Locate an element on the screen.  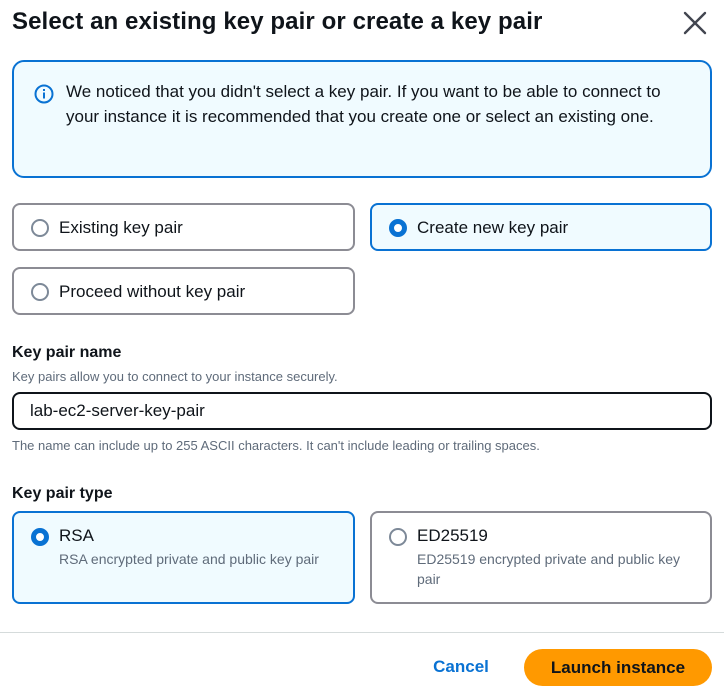
option-label: Create new key pair is located at coordinates (493, 227).